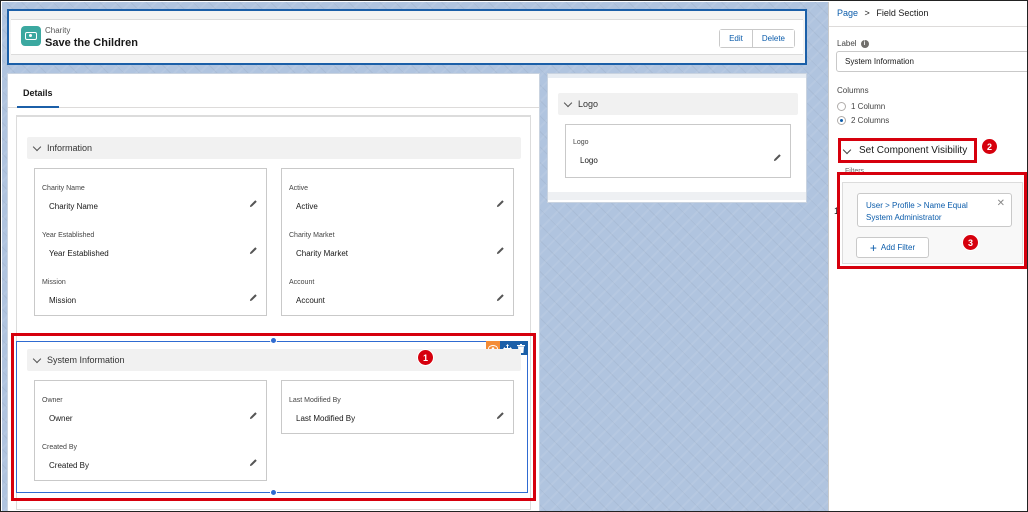 This screenshot has height=512, width=1028. What do you see at coordinates (970, 242) in the screenshot?
I see `callout-badge-3: 3` at bounding box center [970, 242].